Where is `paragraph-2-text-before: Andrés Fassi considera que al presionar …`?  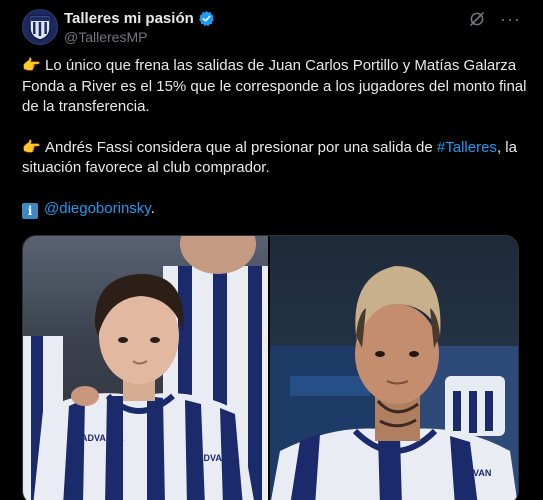 paragraph-2-text-before: Andrés Fassi considera que al presionar … is located at coordinates (241, 147).